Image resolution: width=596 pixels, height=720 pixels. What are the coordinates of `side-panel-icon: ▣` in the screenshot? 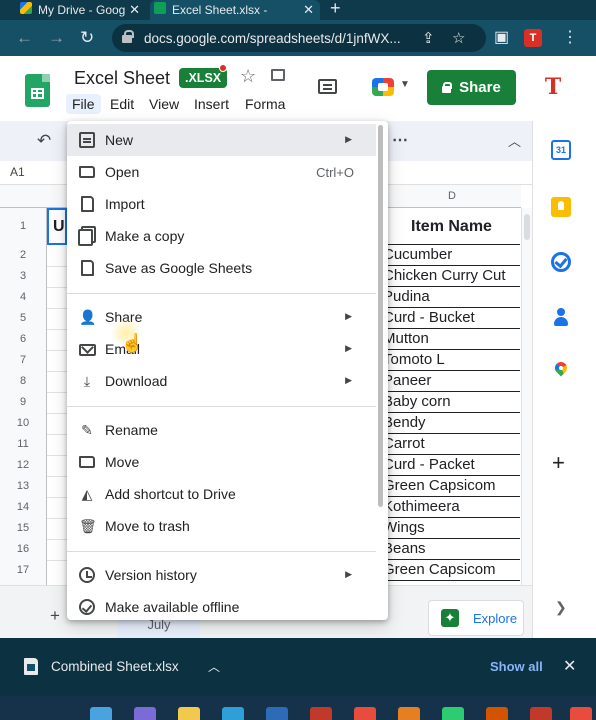 It's located at (501, 37).